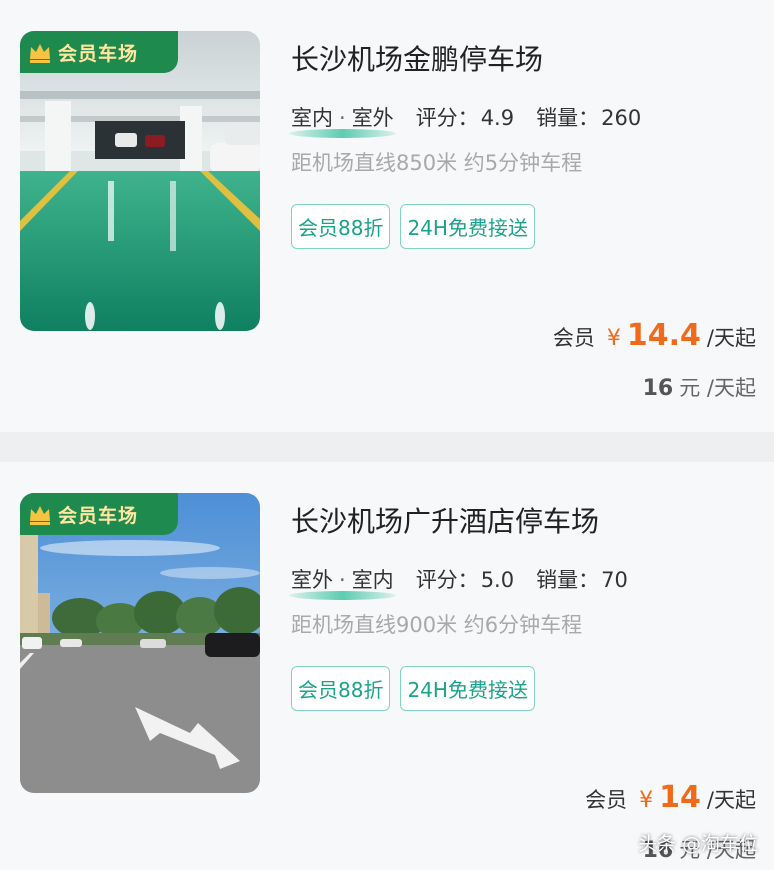 This screenshot has height=870, width=774. What do you see at coordinates (658, 388) in the screenshot?
I see `original-price-amount: 16` at bounding box center [658, 388].